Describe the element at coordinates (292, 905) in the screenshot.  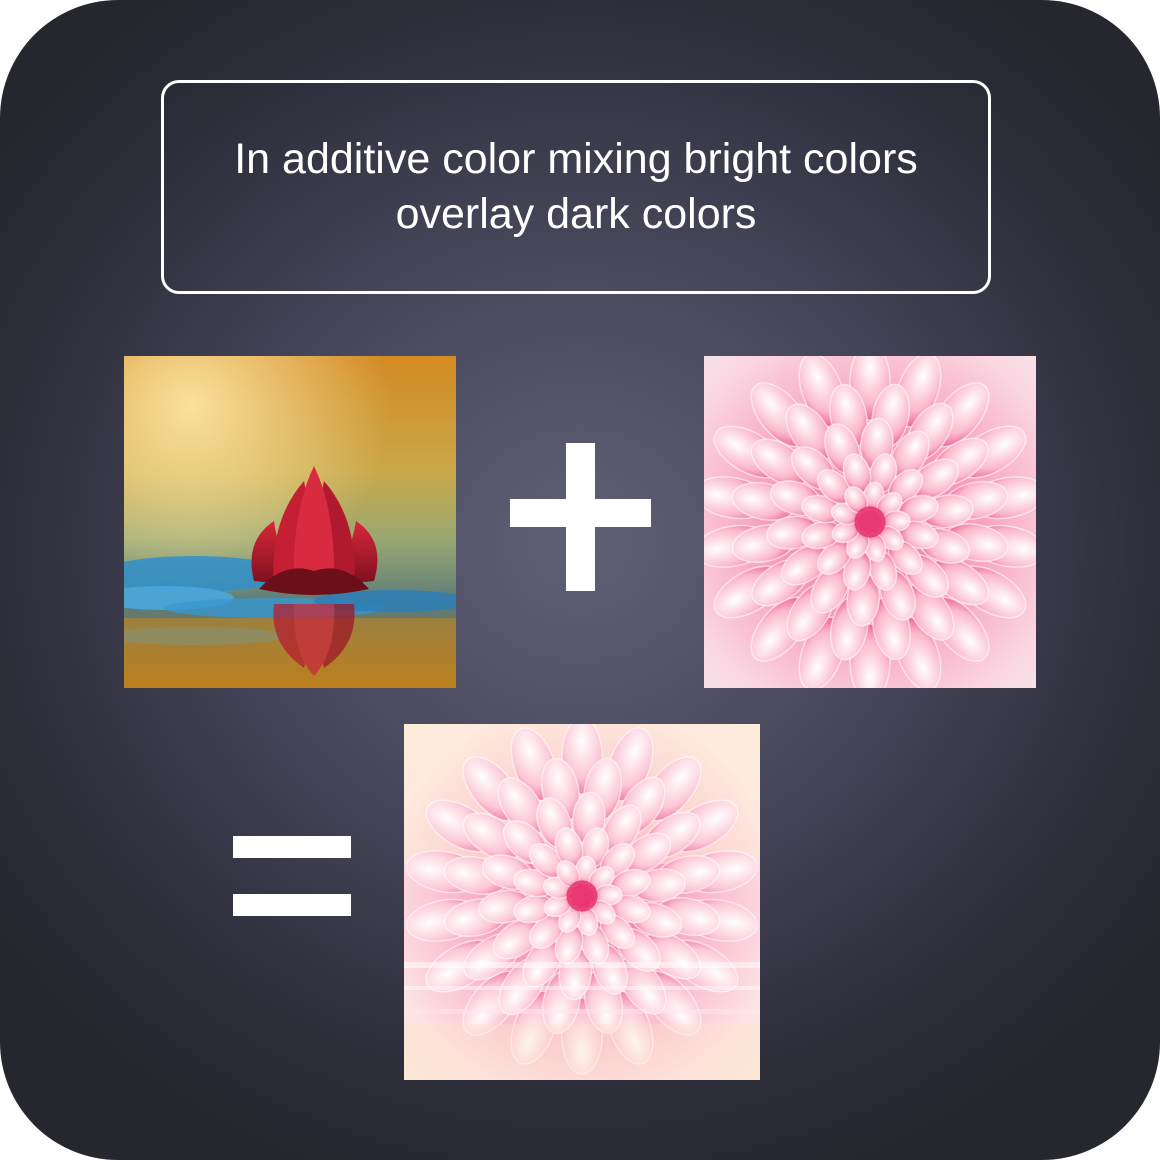
I see `equals-sign-icon-lower` at that location.